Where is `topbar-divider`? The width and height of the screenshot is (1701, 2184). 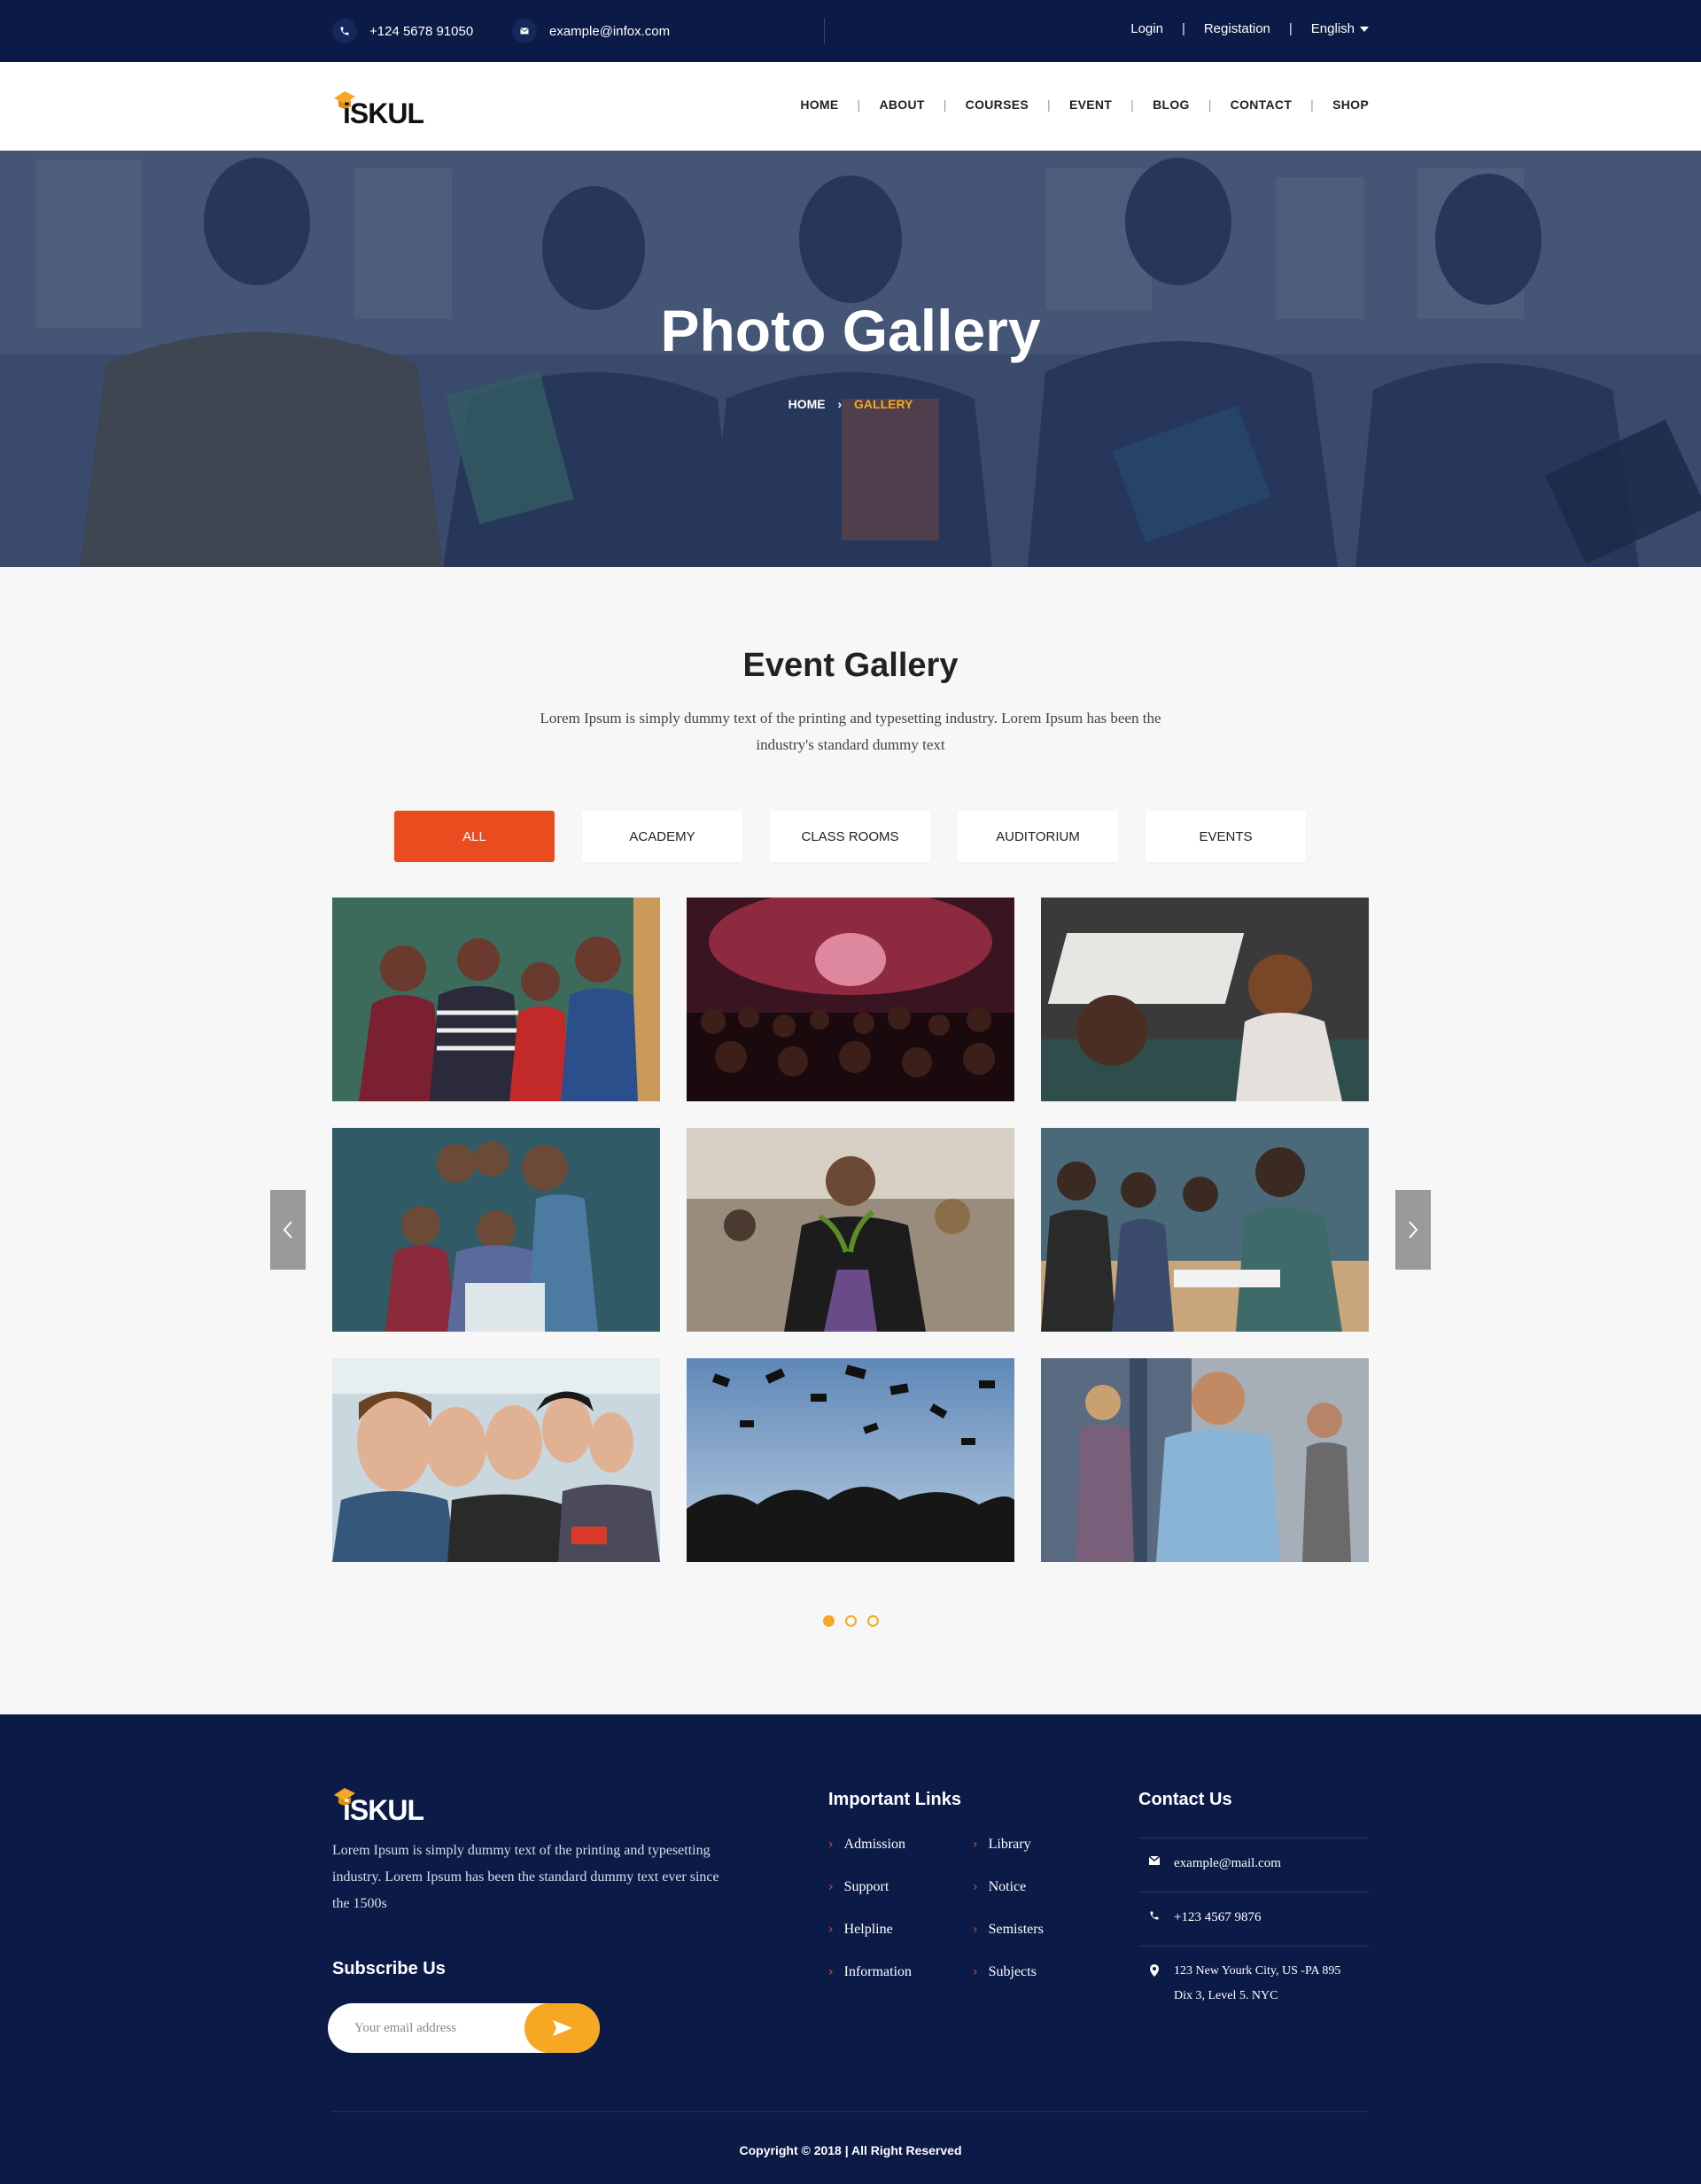 topbar-divider is located at coordinates (824, 31).